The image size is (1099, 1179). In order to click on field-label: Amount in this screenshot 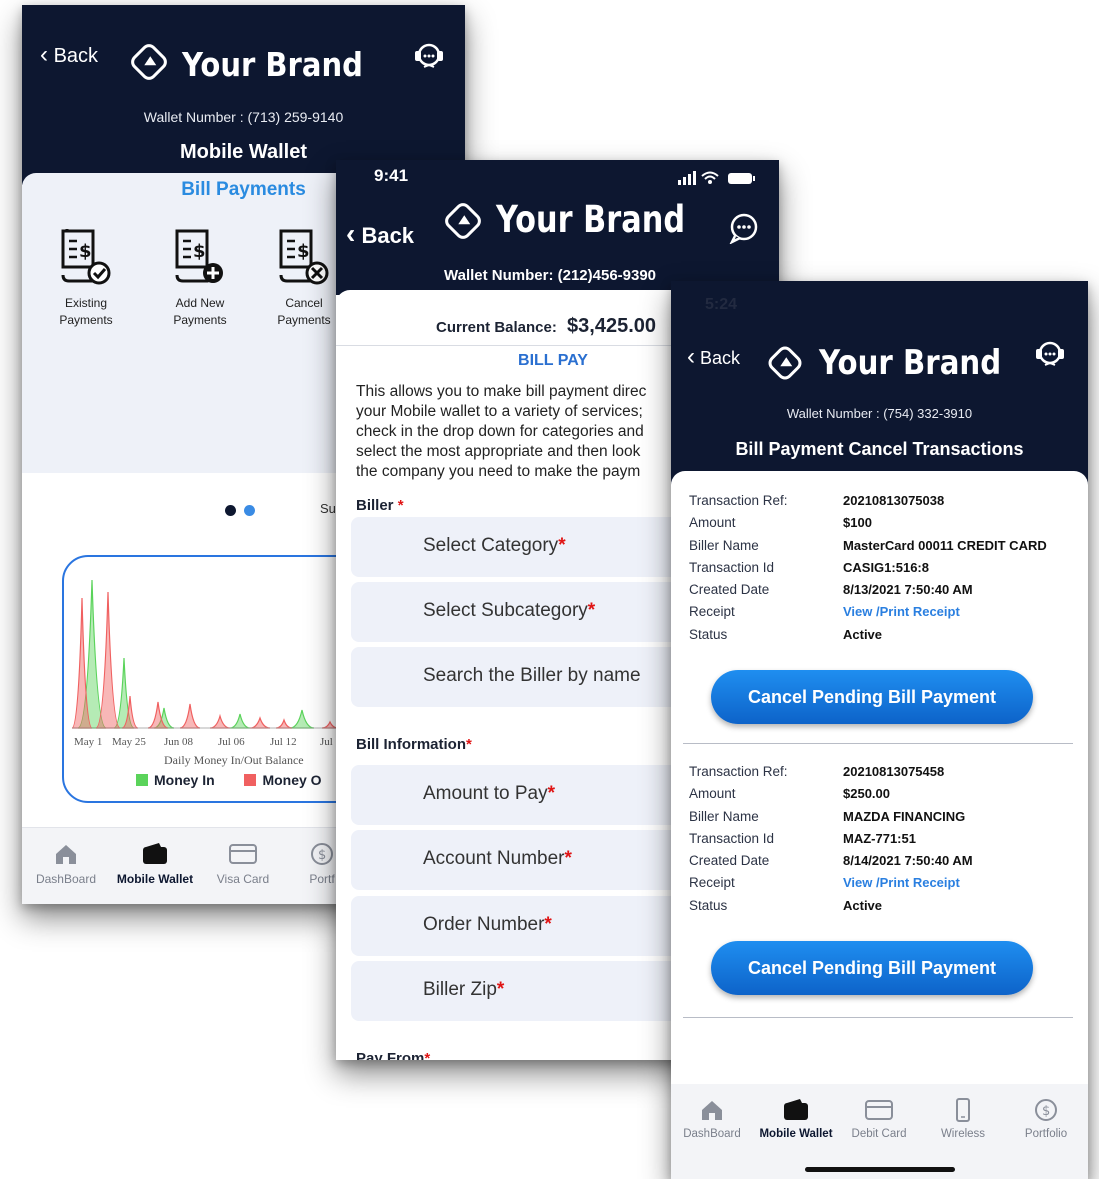, I will do `click(712, 523)`.